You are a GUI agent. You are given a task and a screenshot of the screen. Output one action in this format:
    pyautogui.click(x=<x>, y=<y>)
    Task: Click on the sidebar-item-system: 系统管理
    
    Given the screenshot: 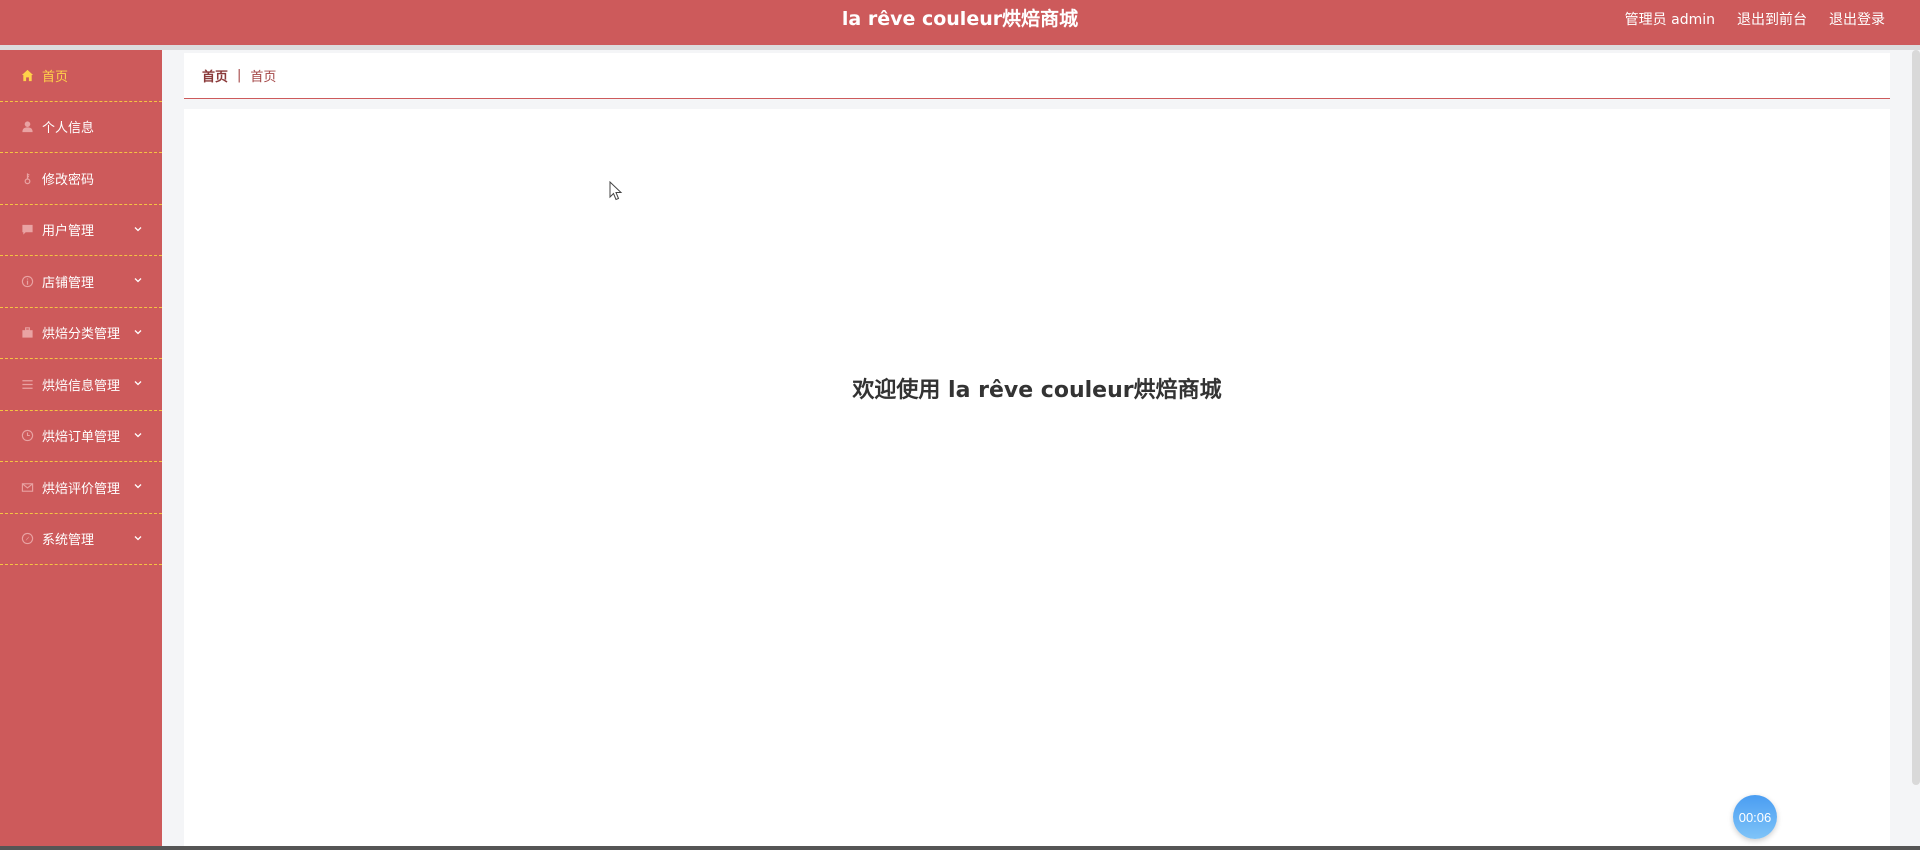 What is the action you would take?
    pyautogui.click(x=81, y=539)
    